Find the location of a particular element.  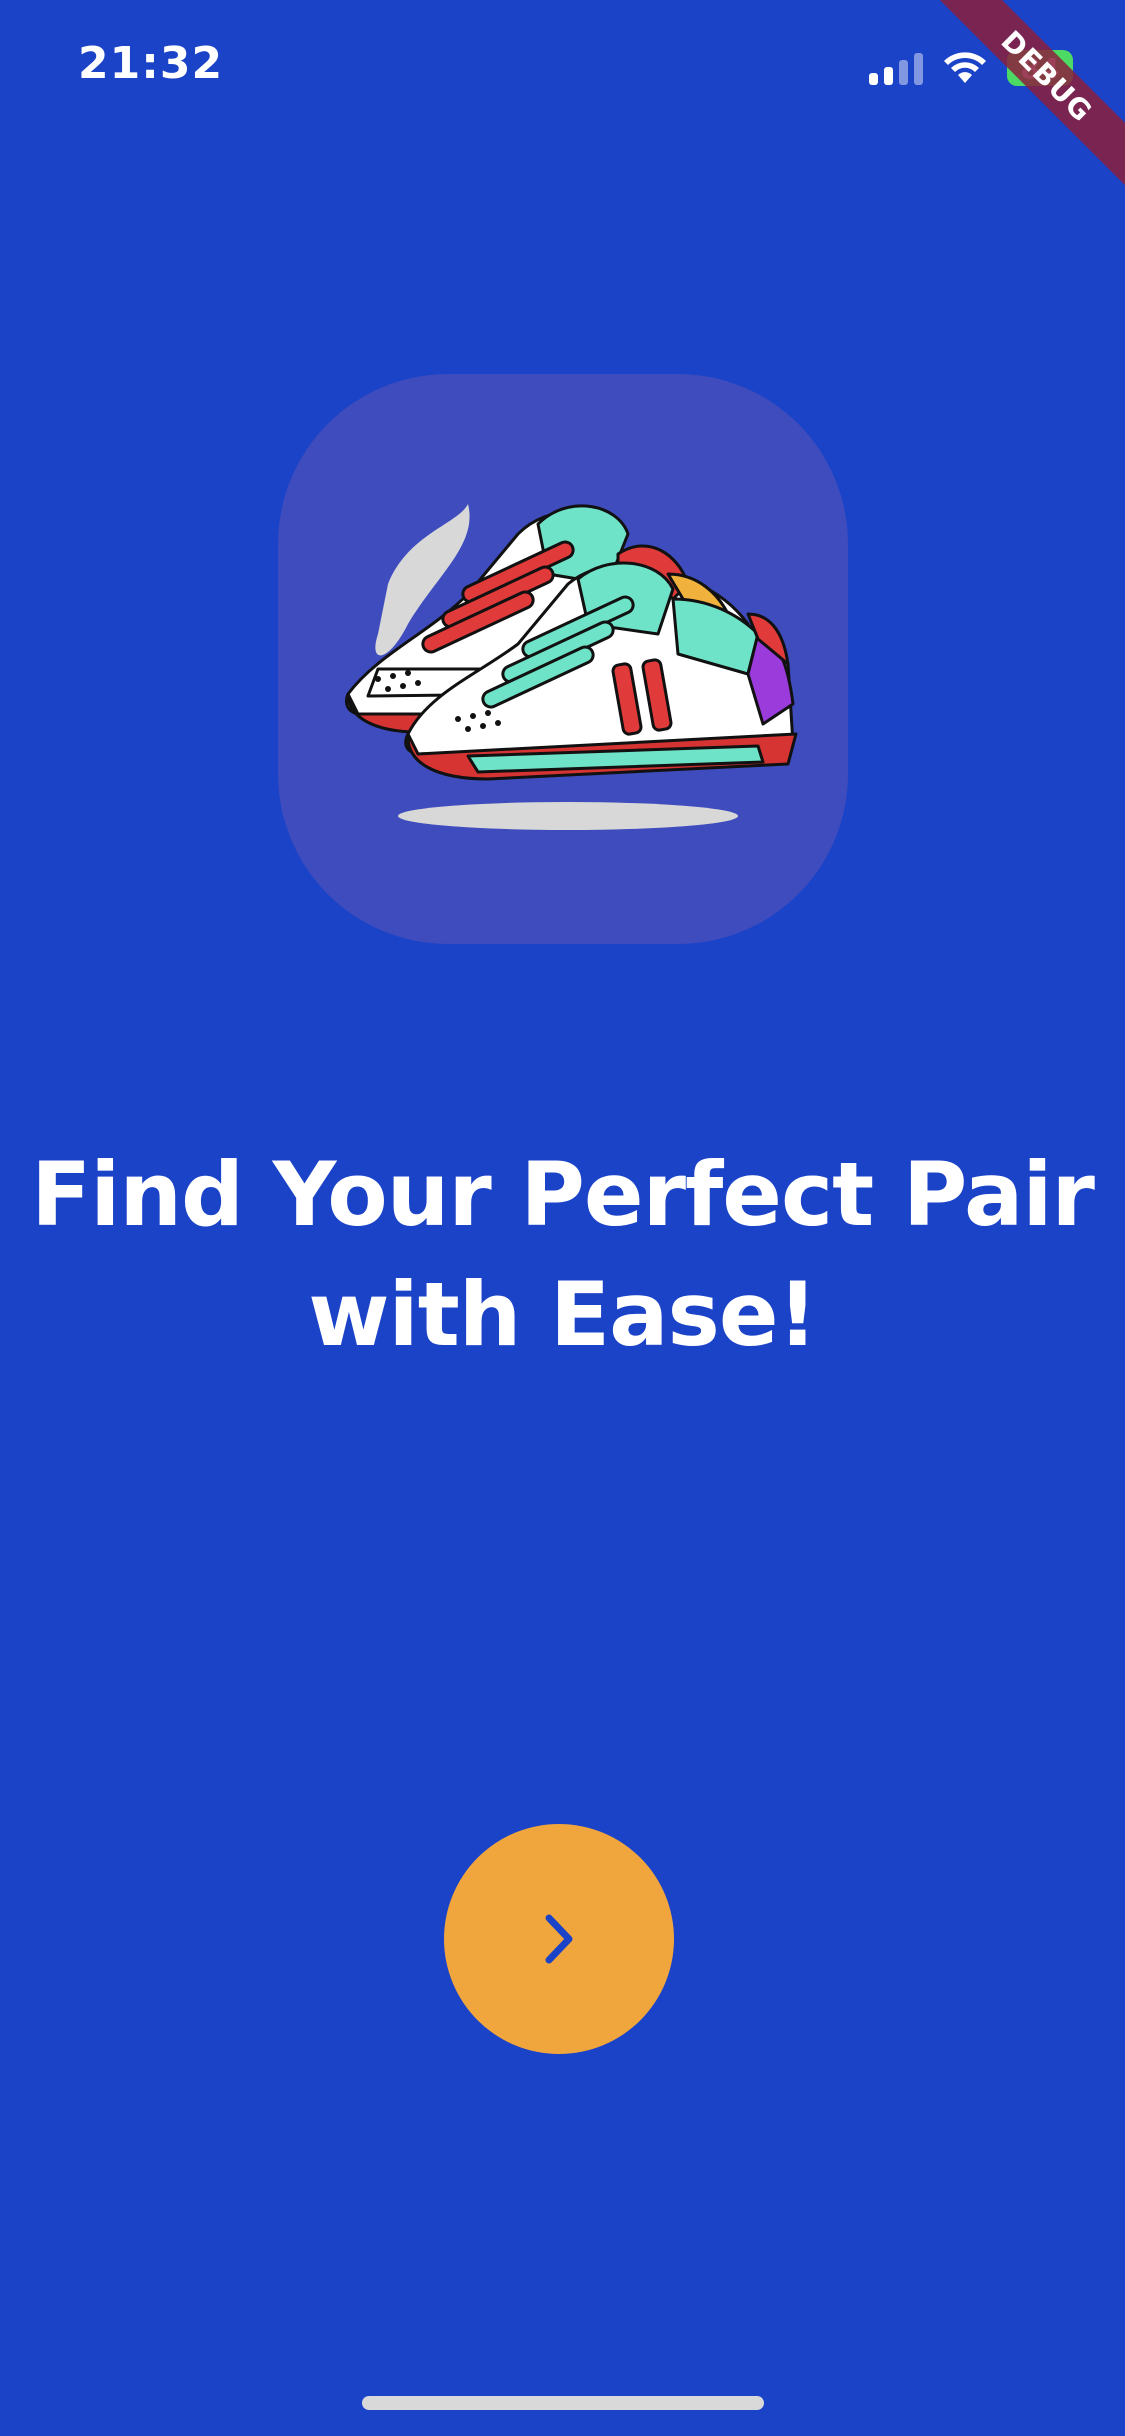

next-button is located at coordinates (559, 1939).